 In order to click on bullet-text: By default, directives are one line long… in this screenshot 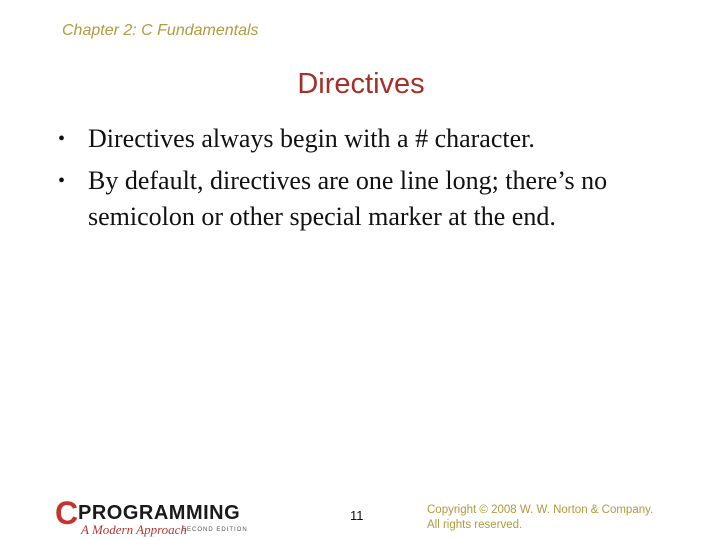, I will do `click(348, 198)`.